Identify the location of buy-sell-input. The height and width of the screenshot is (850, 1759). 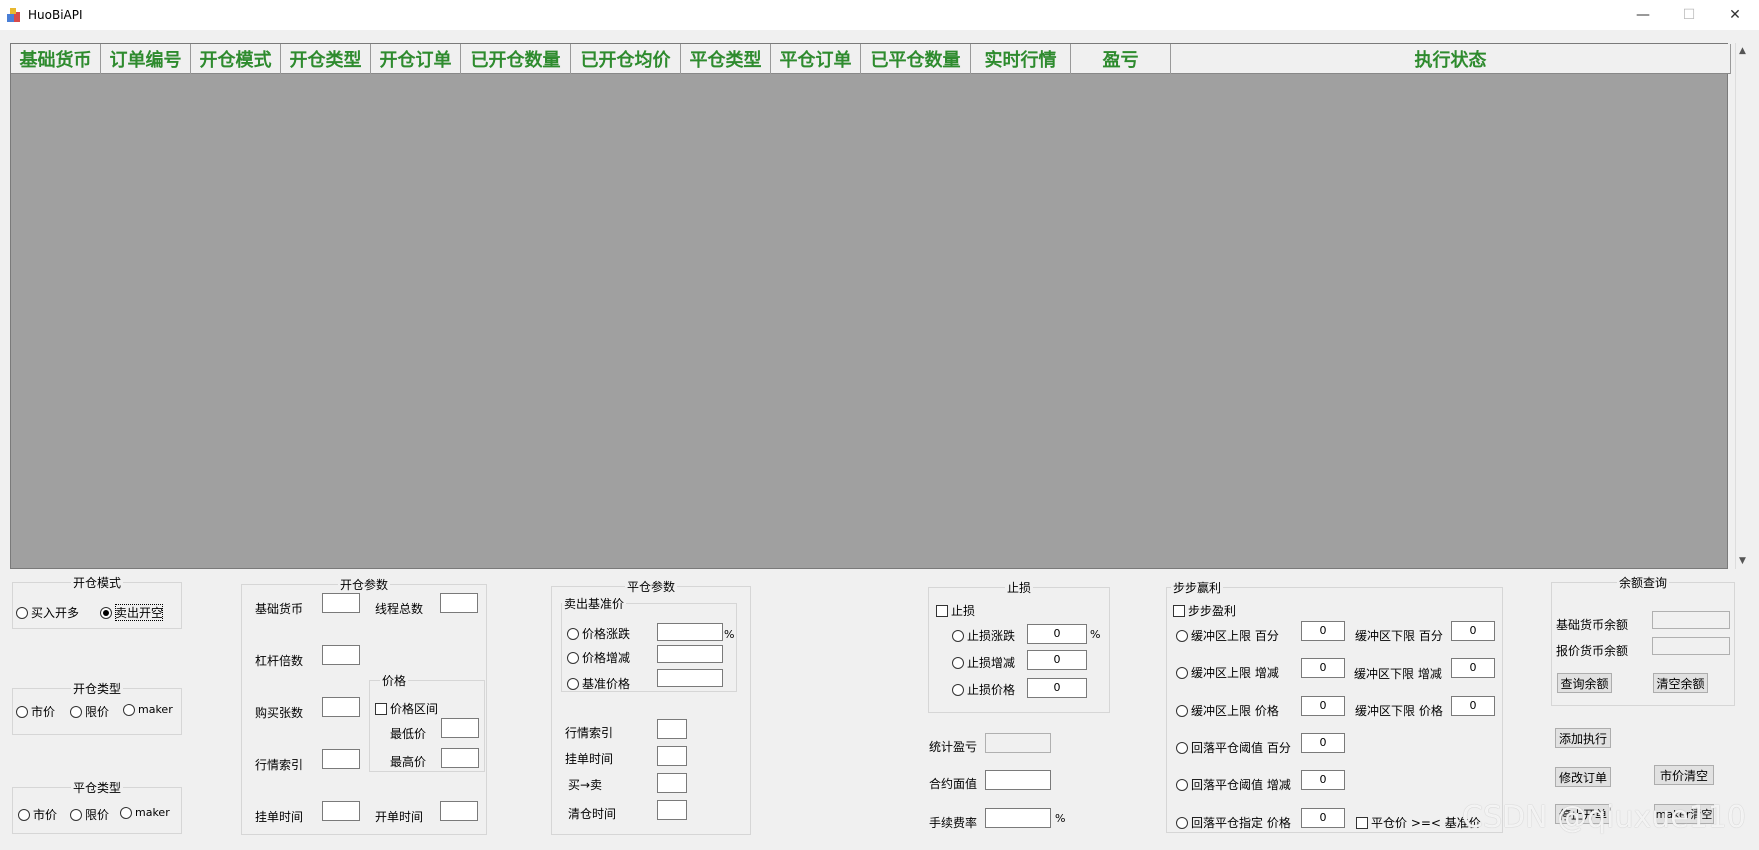
(672, 783).